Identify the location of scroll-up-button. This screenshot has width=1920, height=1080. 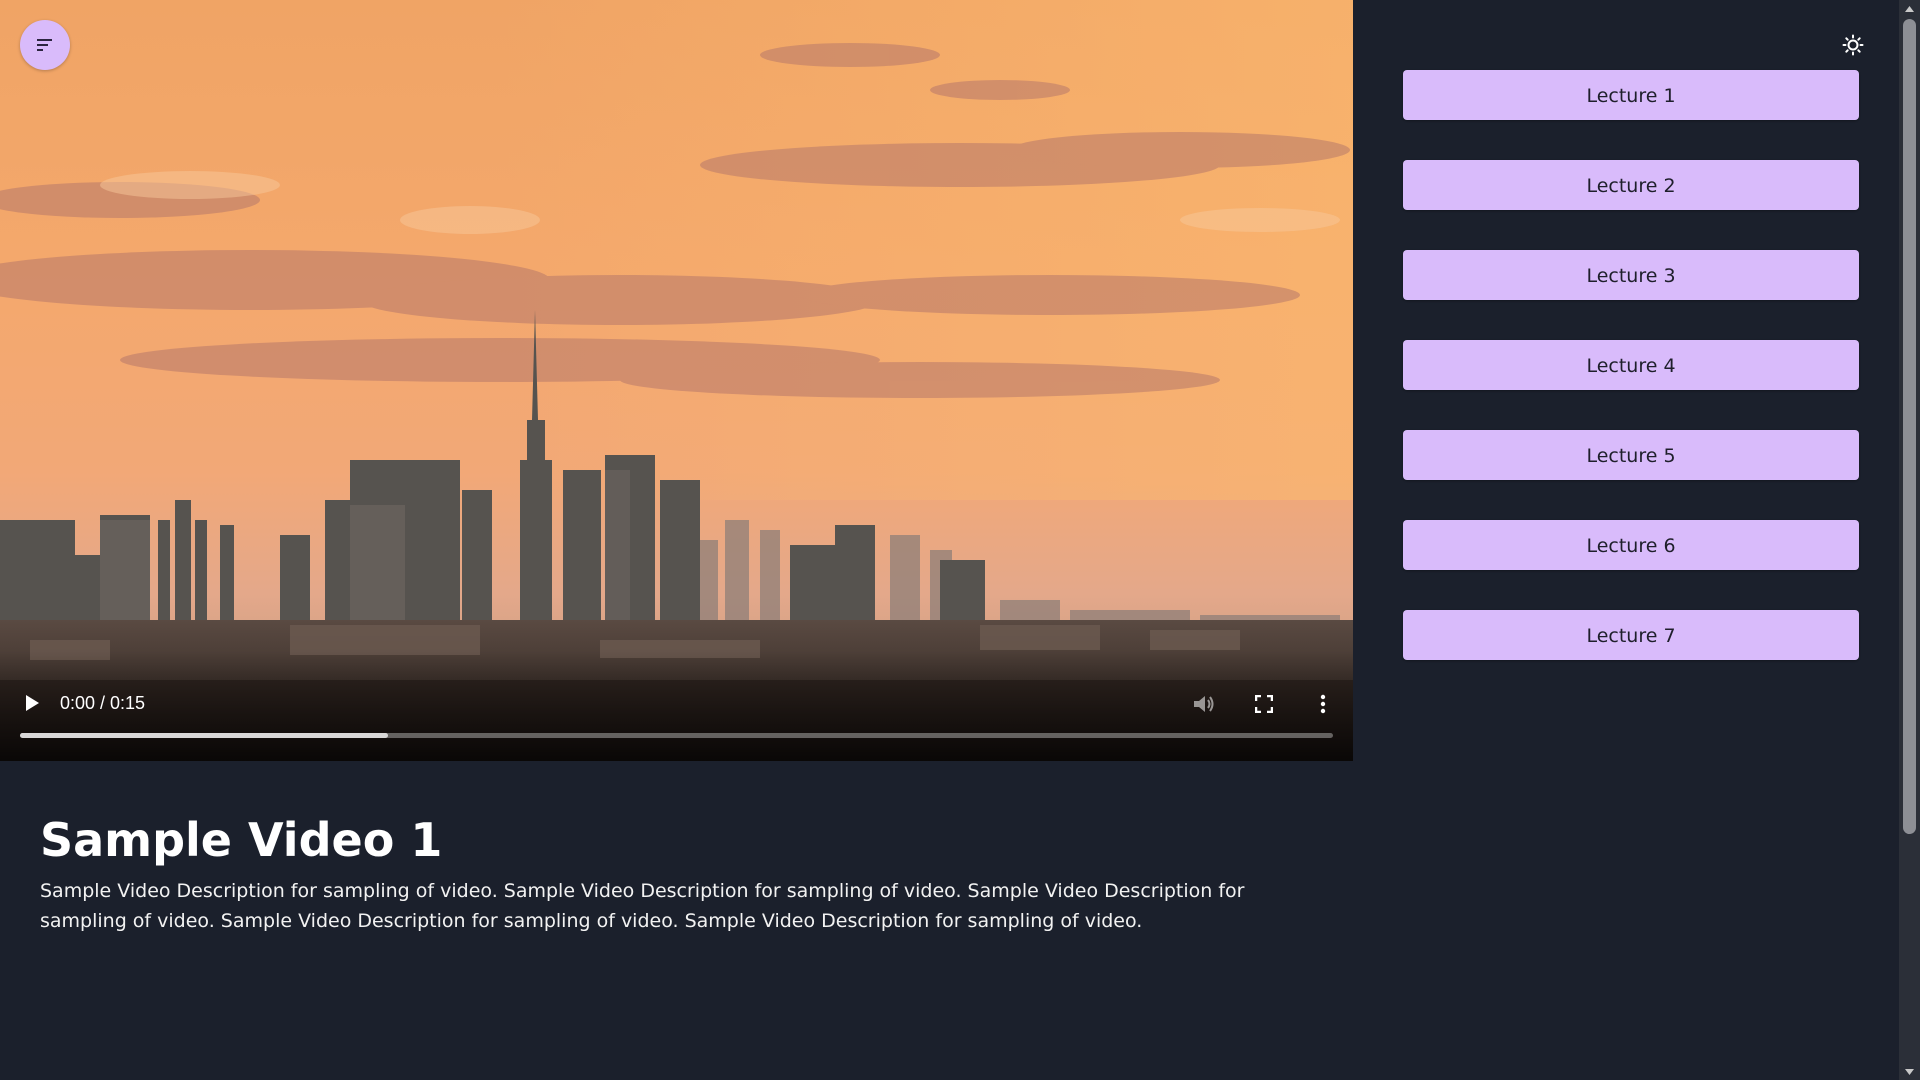
(1909, 8).